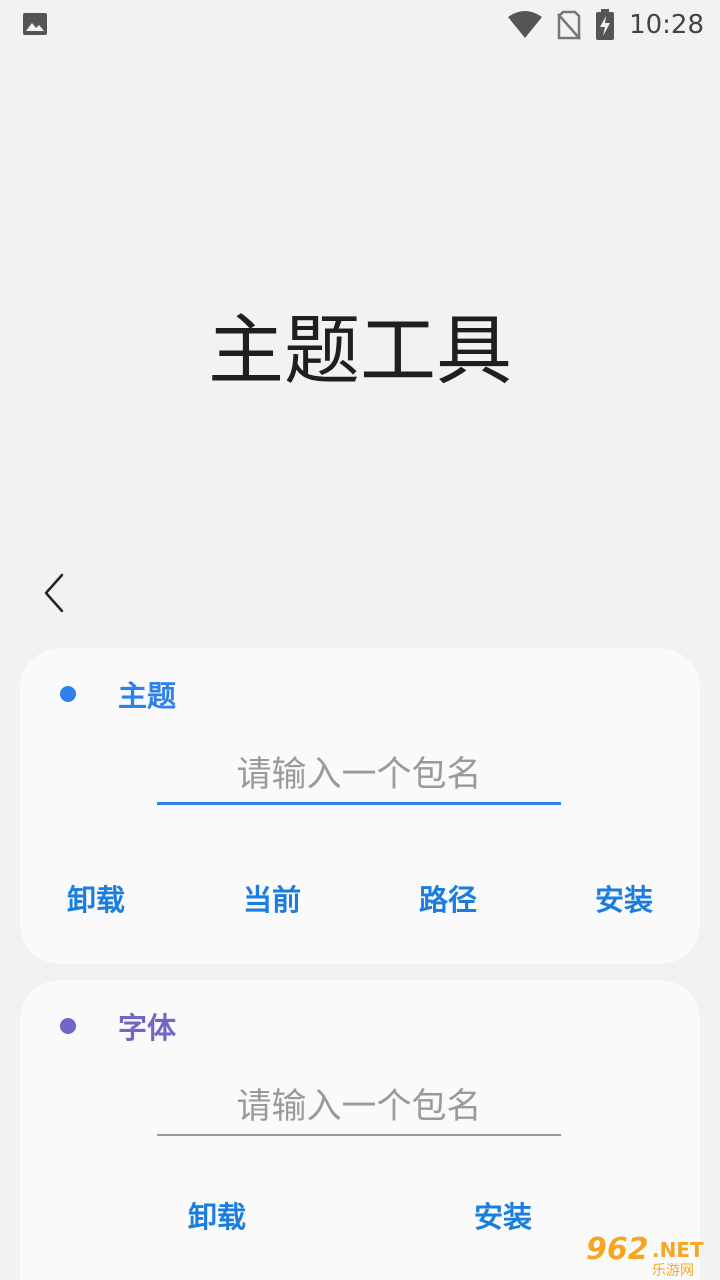  What do you see at coordinates (359, 1107) in the screenshot?
I see `font-package-input` at bounding box center [359, 1107].